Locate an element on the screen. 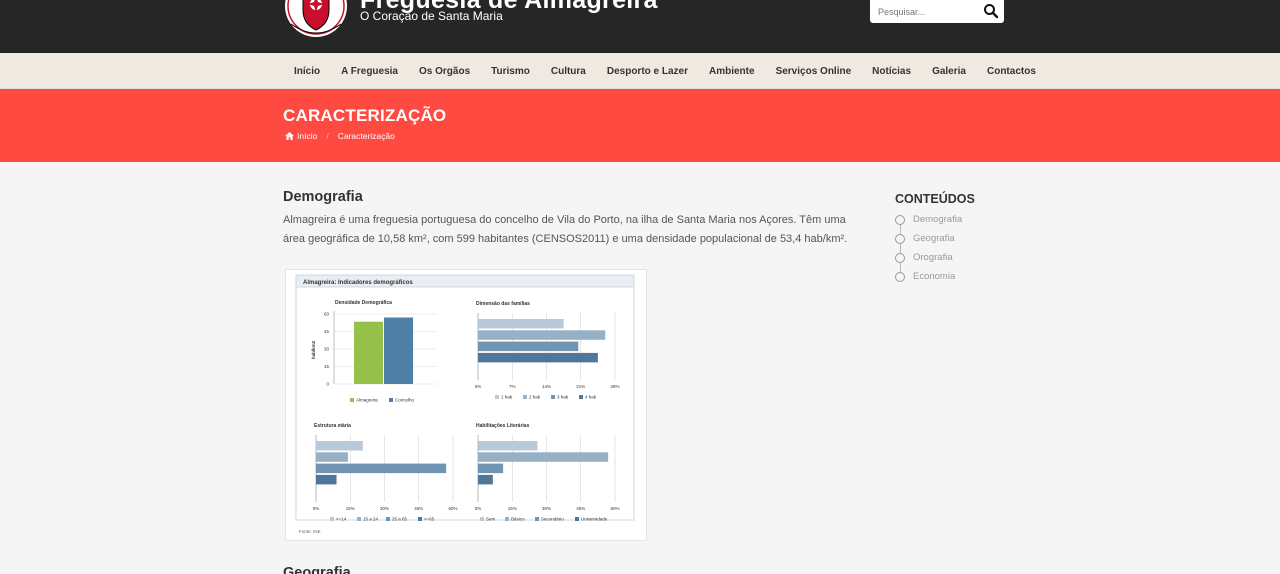 This screenshot has height=574, width=1280. toc-label: Economia is located at coordinates (934, 276).